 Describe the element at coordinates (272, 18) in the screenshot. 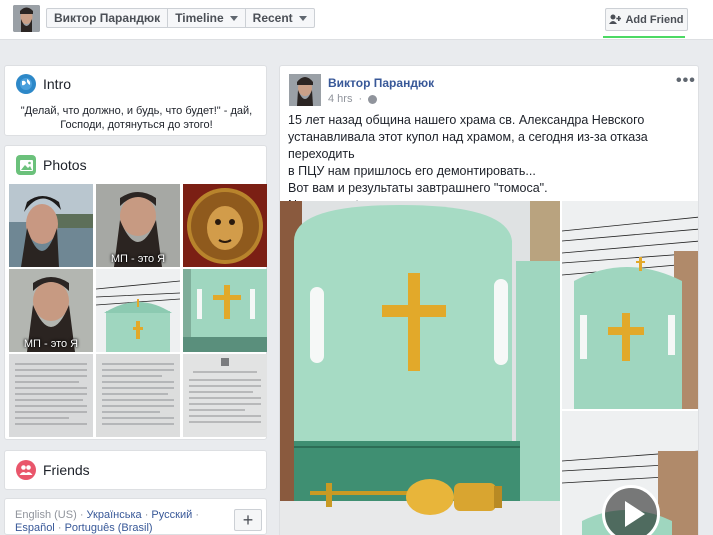

I see `tab-recent-label: Recent` at that location.